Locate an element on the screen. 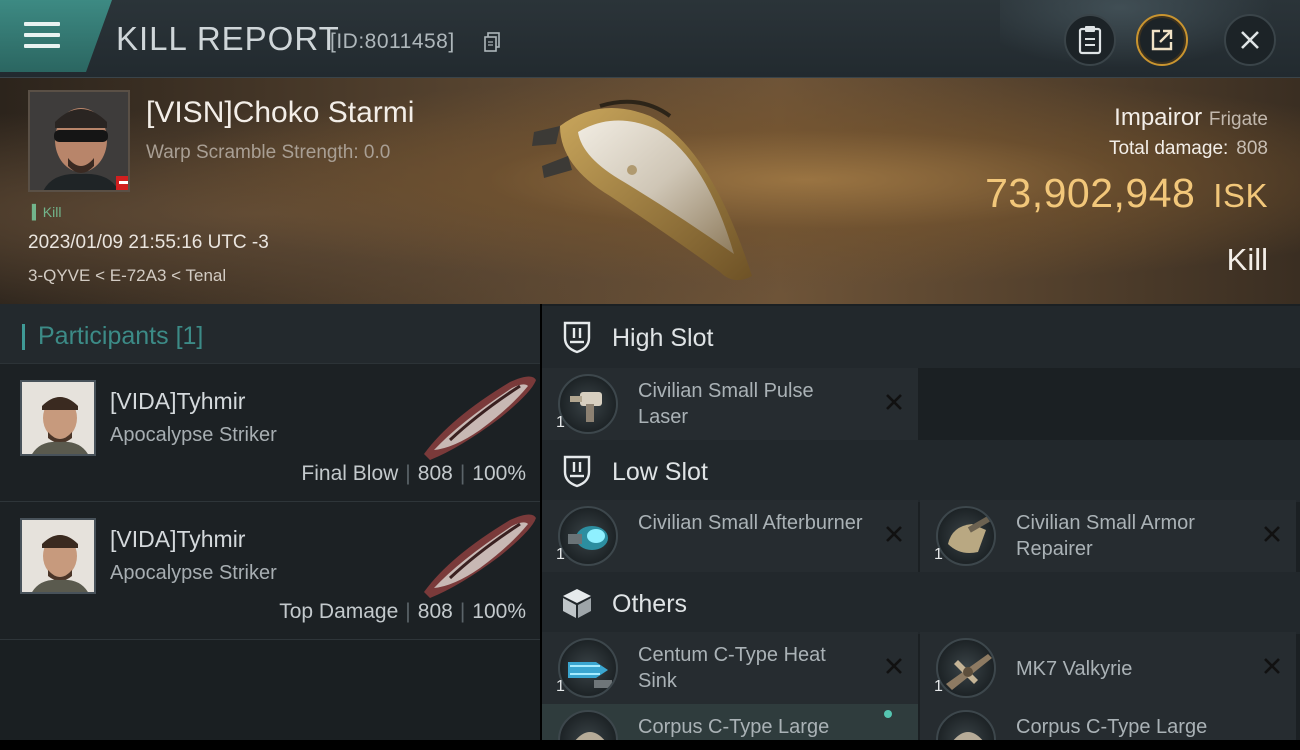 The width and height of the screenshot is (1300, 750). low-slot-label: Low Slot is located at coordinates (660, 472).